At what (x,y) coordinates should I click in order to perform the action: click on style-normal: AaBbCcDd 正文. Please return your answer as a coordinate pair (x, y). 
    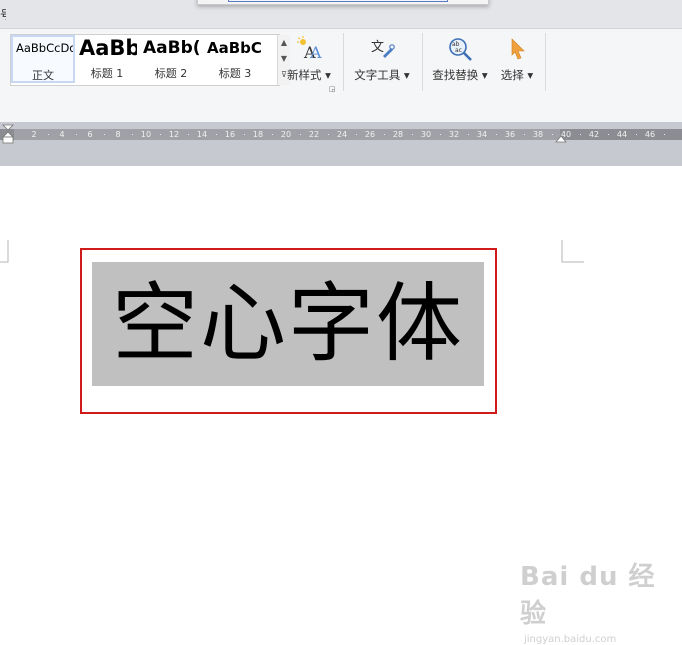
    Looking at the image, I should click on (43, 59).